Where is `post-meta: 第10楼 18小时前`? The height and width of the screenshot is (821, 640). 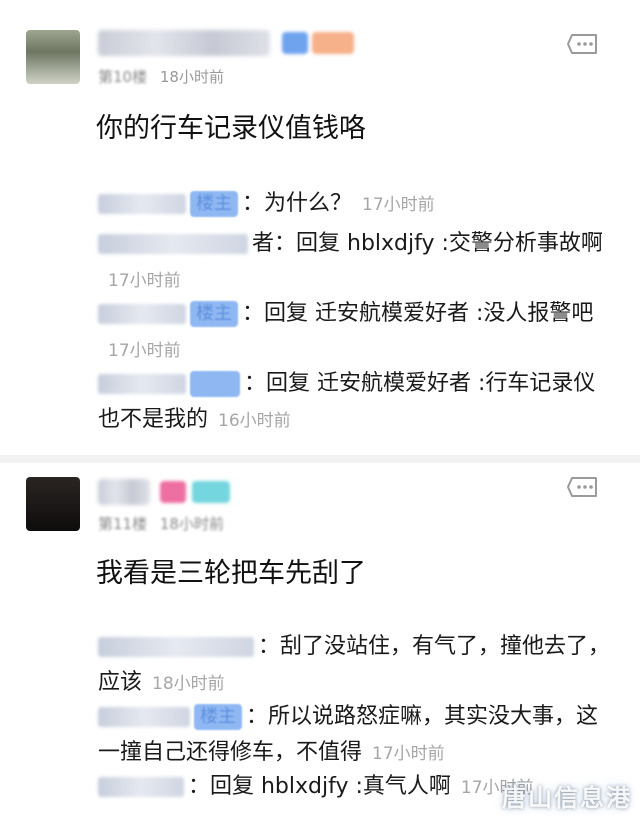
post-meta: 第10楼 18小时前 is located at coordinates (161, 76).